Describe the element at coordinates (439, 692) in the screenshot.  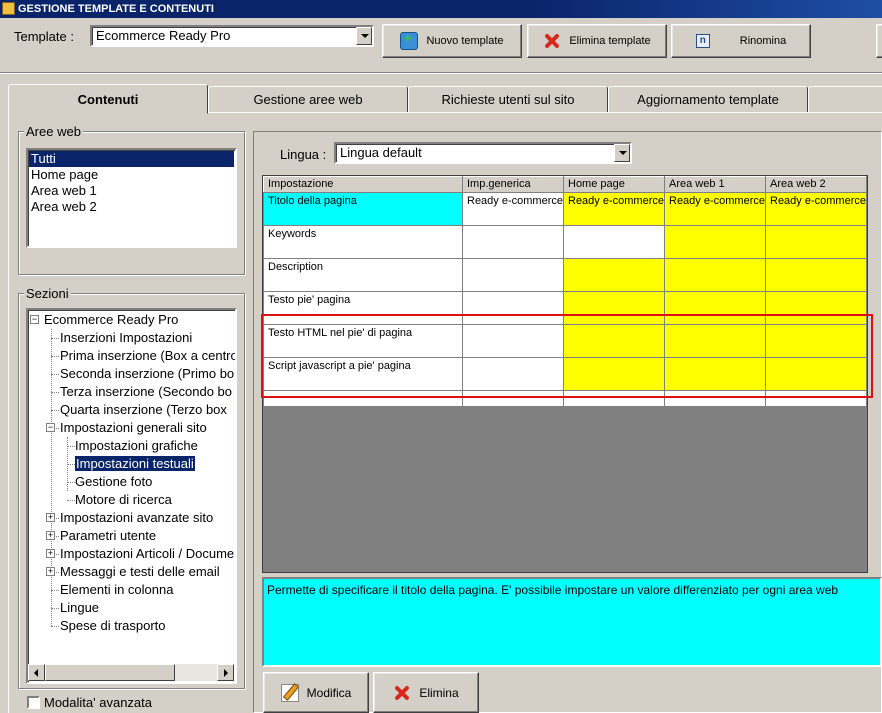
I see `delete-label: Elimina` at that location.